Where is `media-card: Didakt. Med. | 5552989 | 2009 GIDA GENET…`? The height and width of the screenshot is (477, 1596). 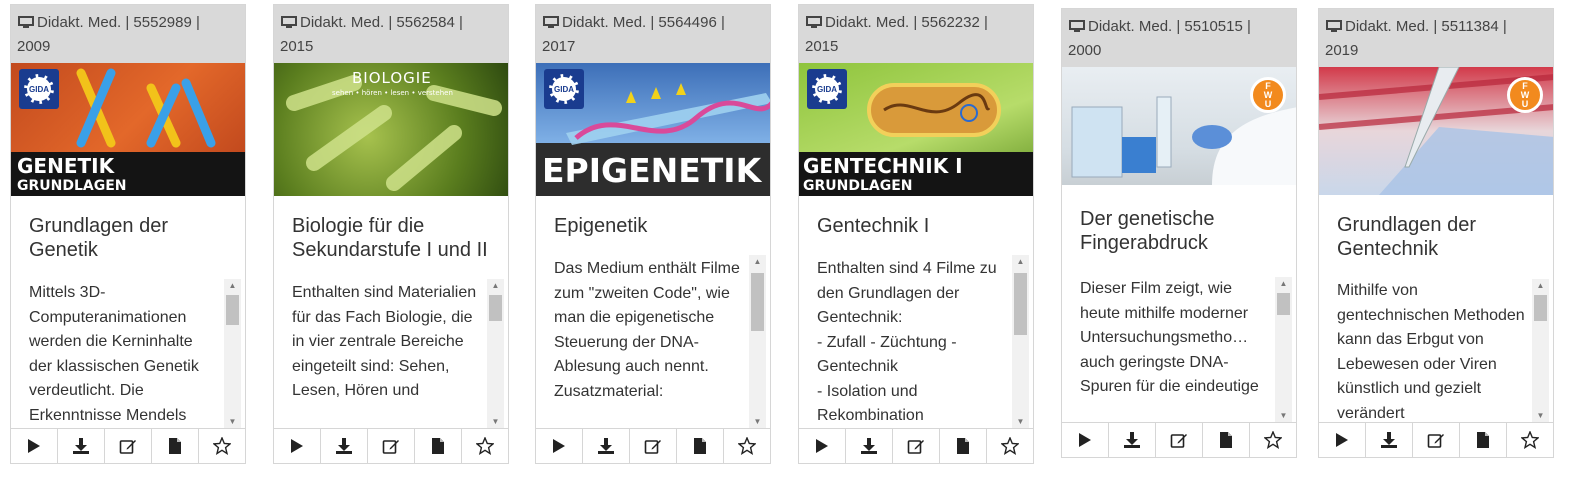
media-card: Didakt. Med. | 5552989 | 2009 GIDA GENET… is located at coordinates (128, 234).